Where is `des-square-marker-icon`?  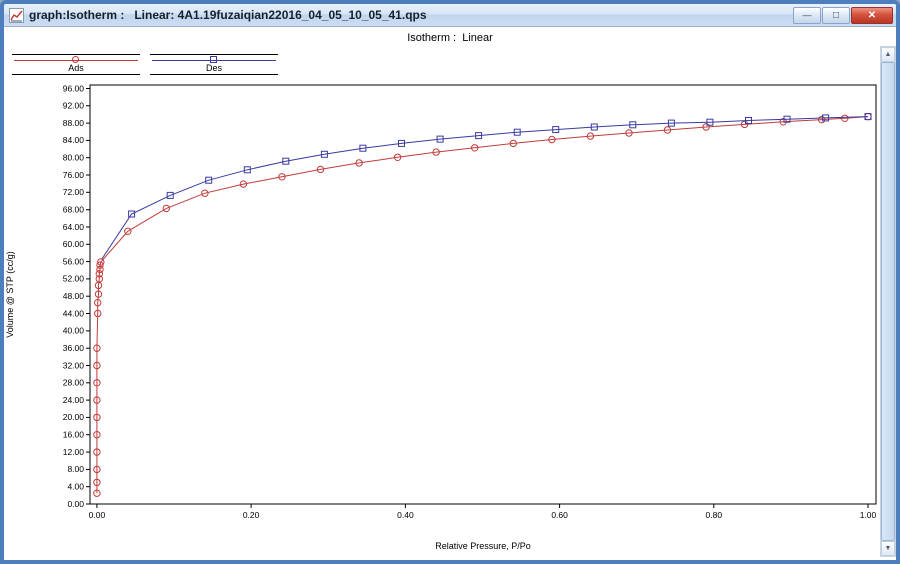
des-square-marker-icon is located at coordinates (213, 59).